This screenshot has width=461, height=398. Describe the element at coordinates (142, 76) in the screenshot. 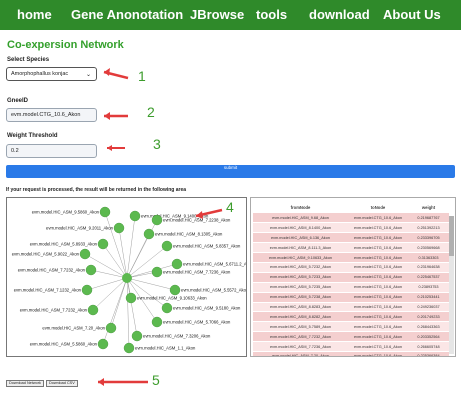

I see `annotation-number: 1` at that location.